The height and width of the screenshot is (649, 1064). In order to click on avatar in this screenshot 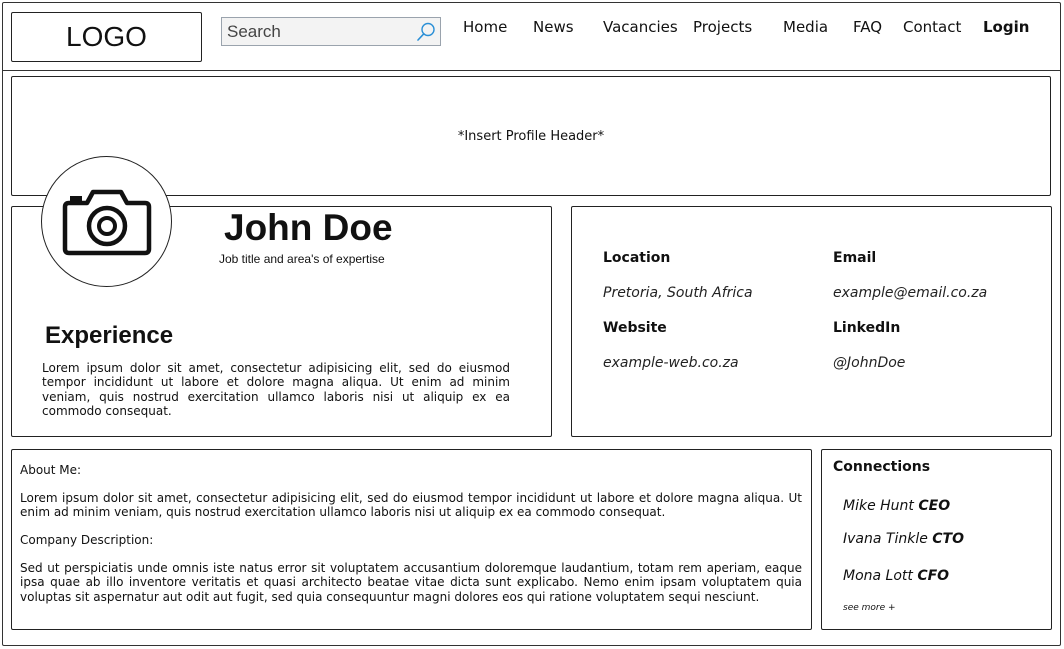, I will do `click(106, 221)`.